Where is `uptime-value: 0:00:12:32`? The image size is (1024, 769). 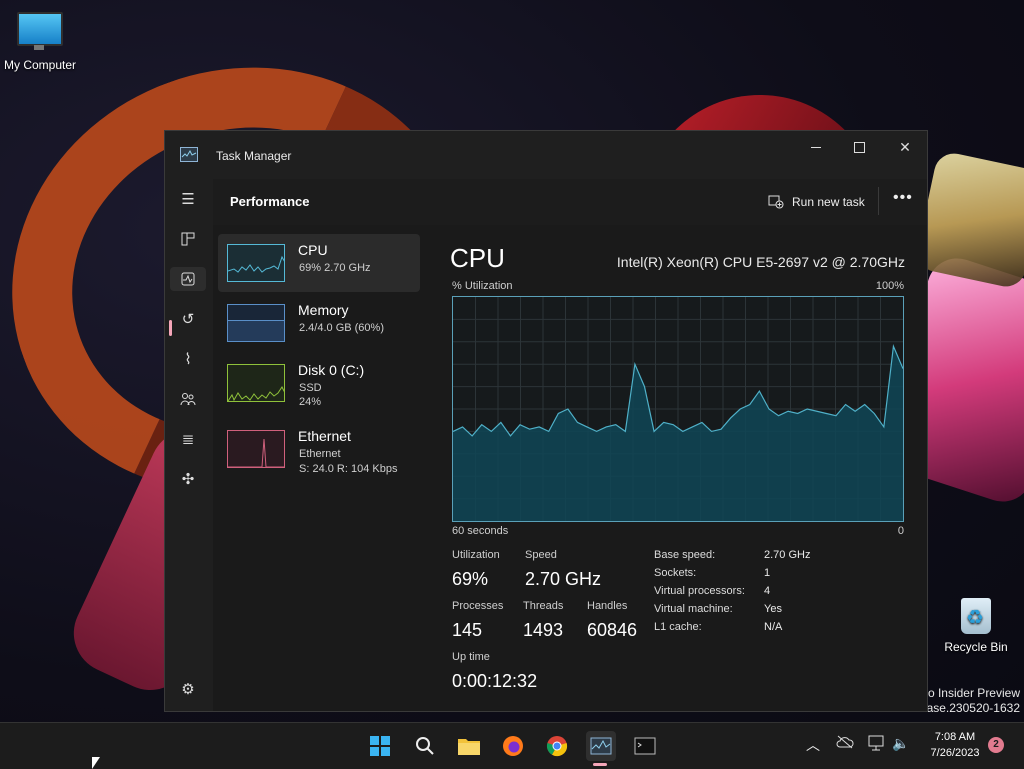 uptime-value: 0:00:12:32 is located at coordinates (495, 681).